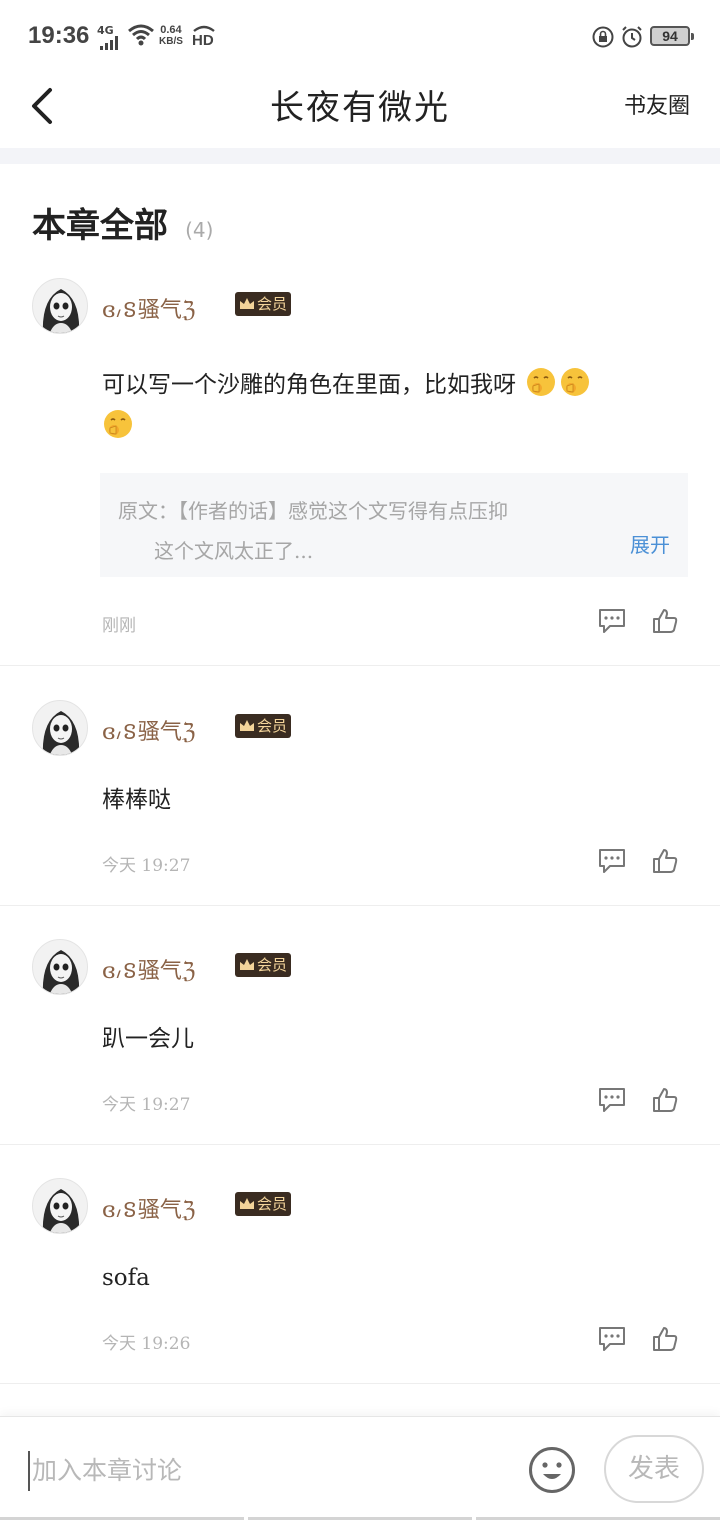 The width and height of the screenshot is (720, 1520). What do you see at coordinates (360, 1518) in the screenshot?
I see `home-indicator` at bounding box center [360, 1518].